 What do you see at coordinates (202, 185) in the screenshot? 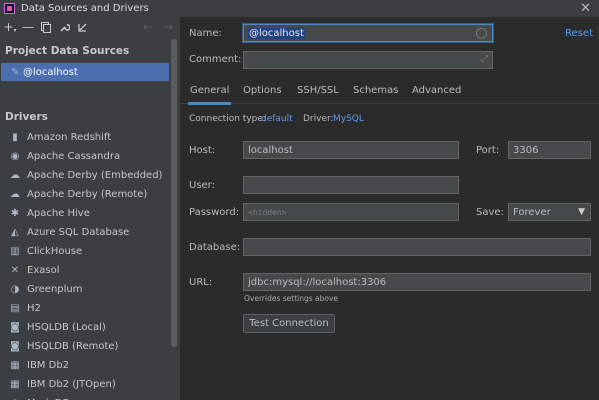
I see `user-label: User:` at bounding box center [202, 185].